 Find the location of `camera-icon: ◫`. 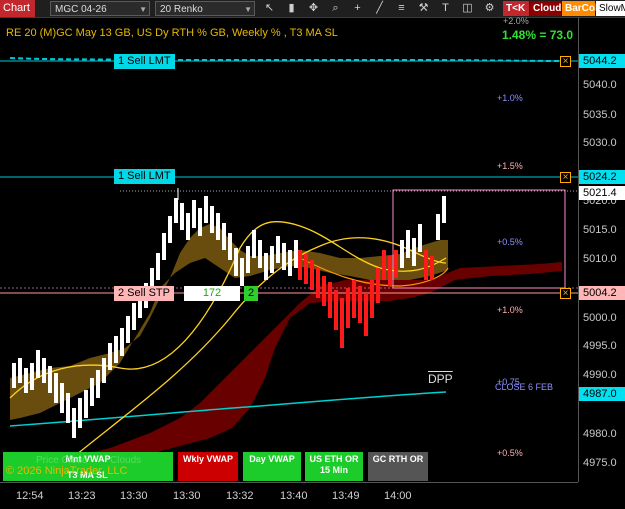

camera-icon: ◫ is located at coordinates (467, 8).